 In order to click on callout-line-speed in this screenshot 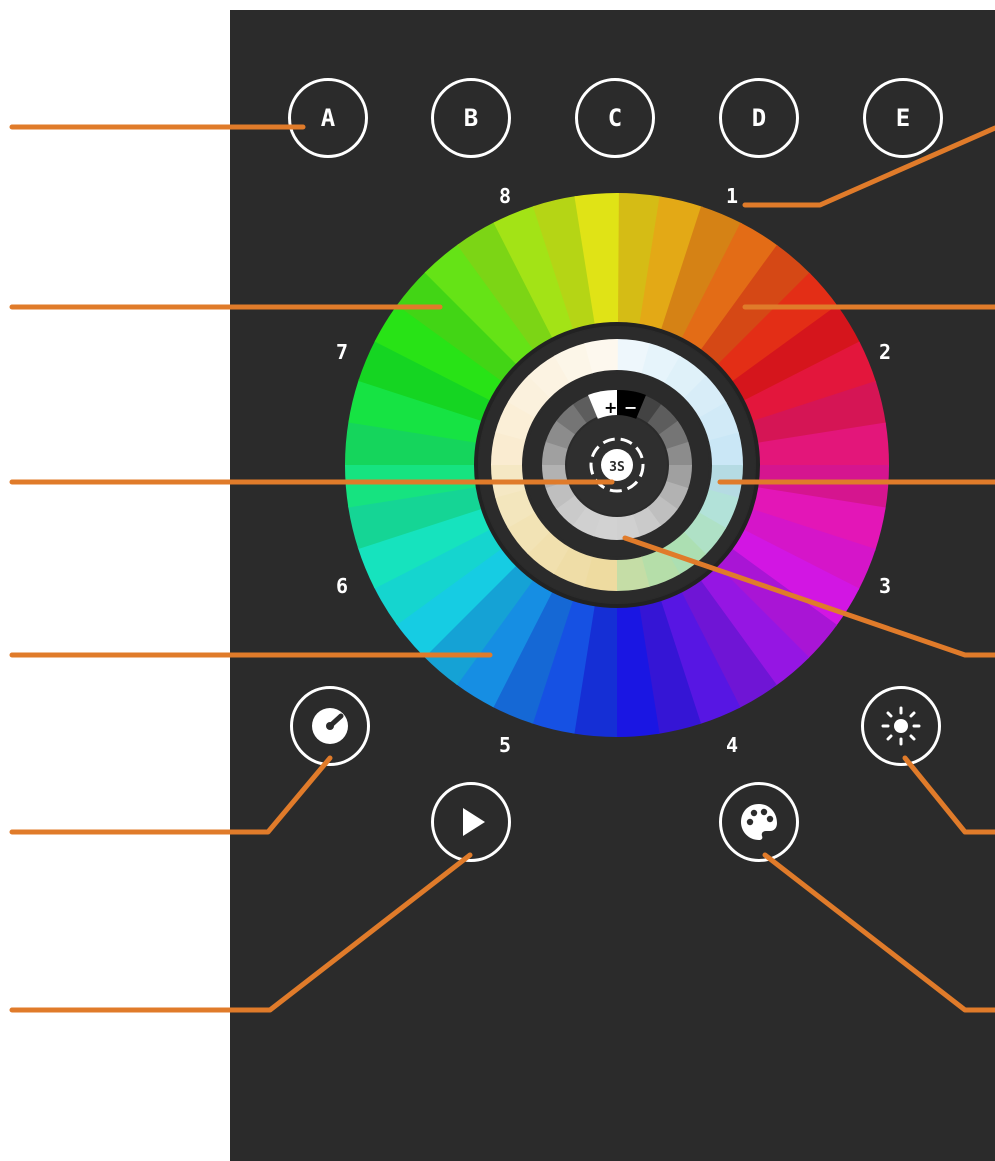, I will do `click(171, 795)`.